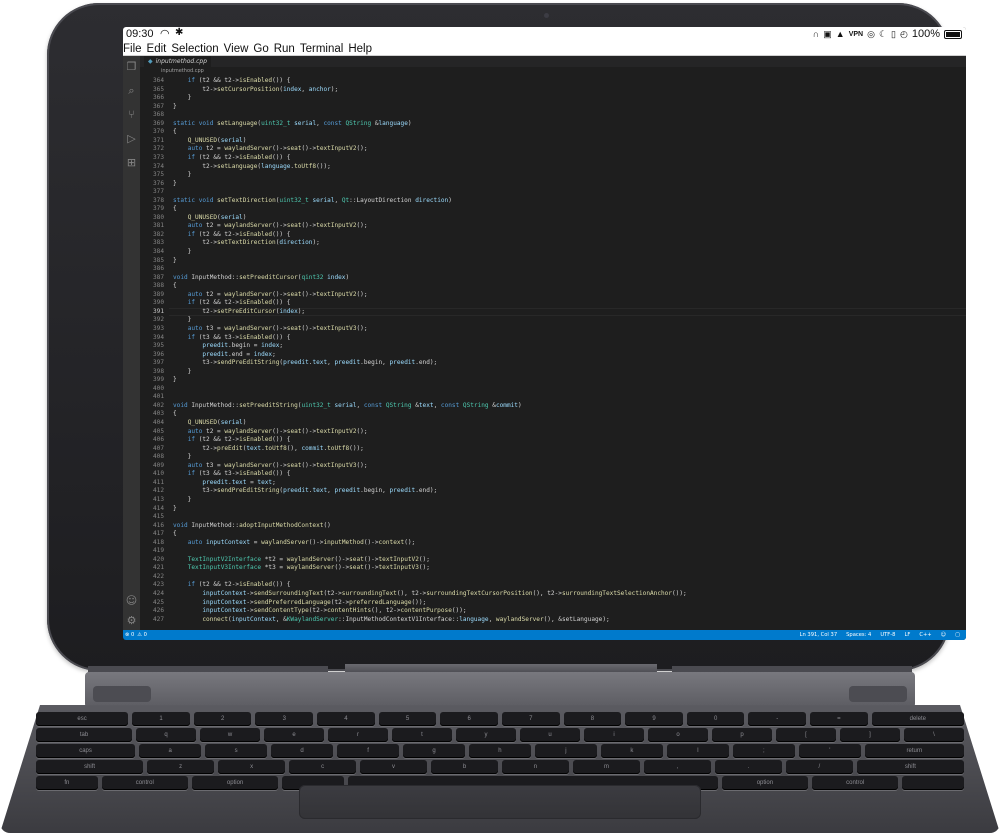  What do you see at coordinates (839, 719) in the screenshot?
I see `keyboard-key: =` at bounding box center [839, 719].